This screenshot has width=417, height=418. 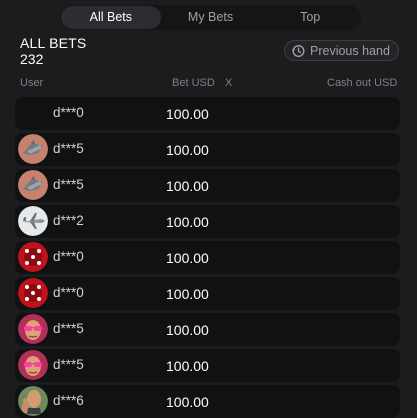 I want to click on previous-hand-button: Previous hand, so click(x=341, y=50).